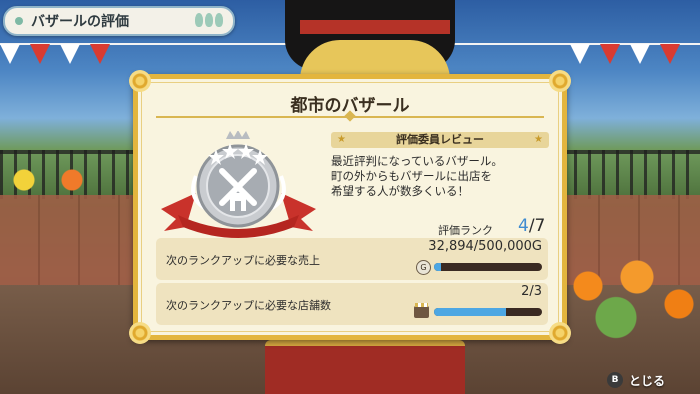 The width and height of the screenshot is (700, 394). Describe the element at coordinates (438, 267) in the screenshot. I see `sales-progress-fill` at that location.